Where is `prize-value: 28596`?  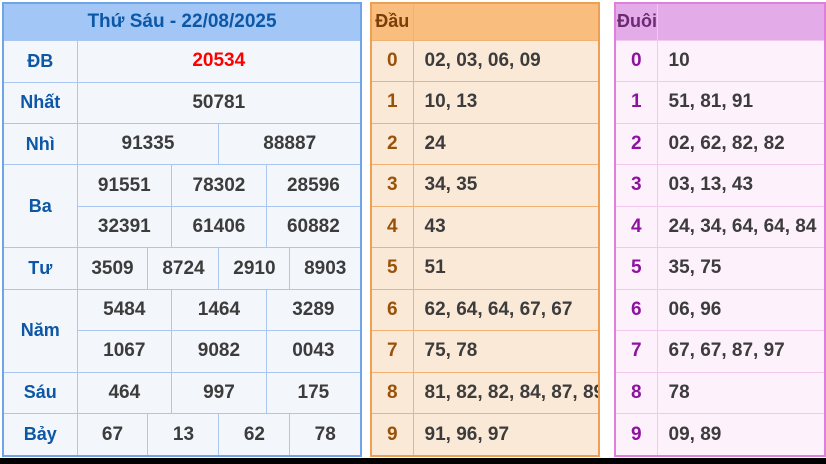 prize-value: 28596 is located at coordinates (313, 185).